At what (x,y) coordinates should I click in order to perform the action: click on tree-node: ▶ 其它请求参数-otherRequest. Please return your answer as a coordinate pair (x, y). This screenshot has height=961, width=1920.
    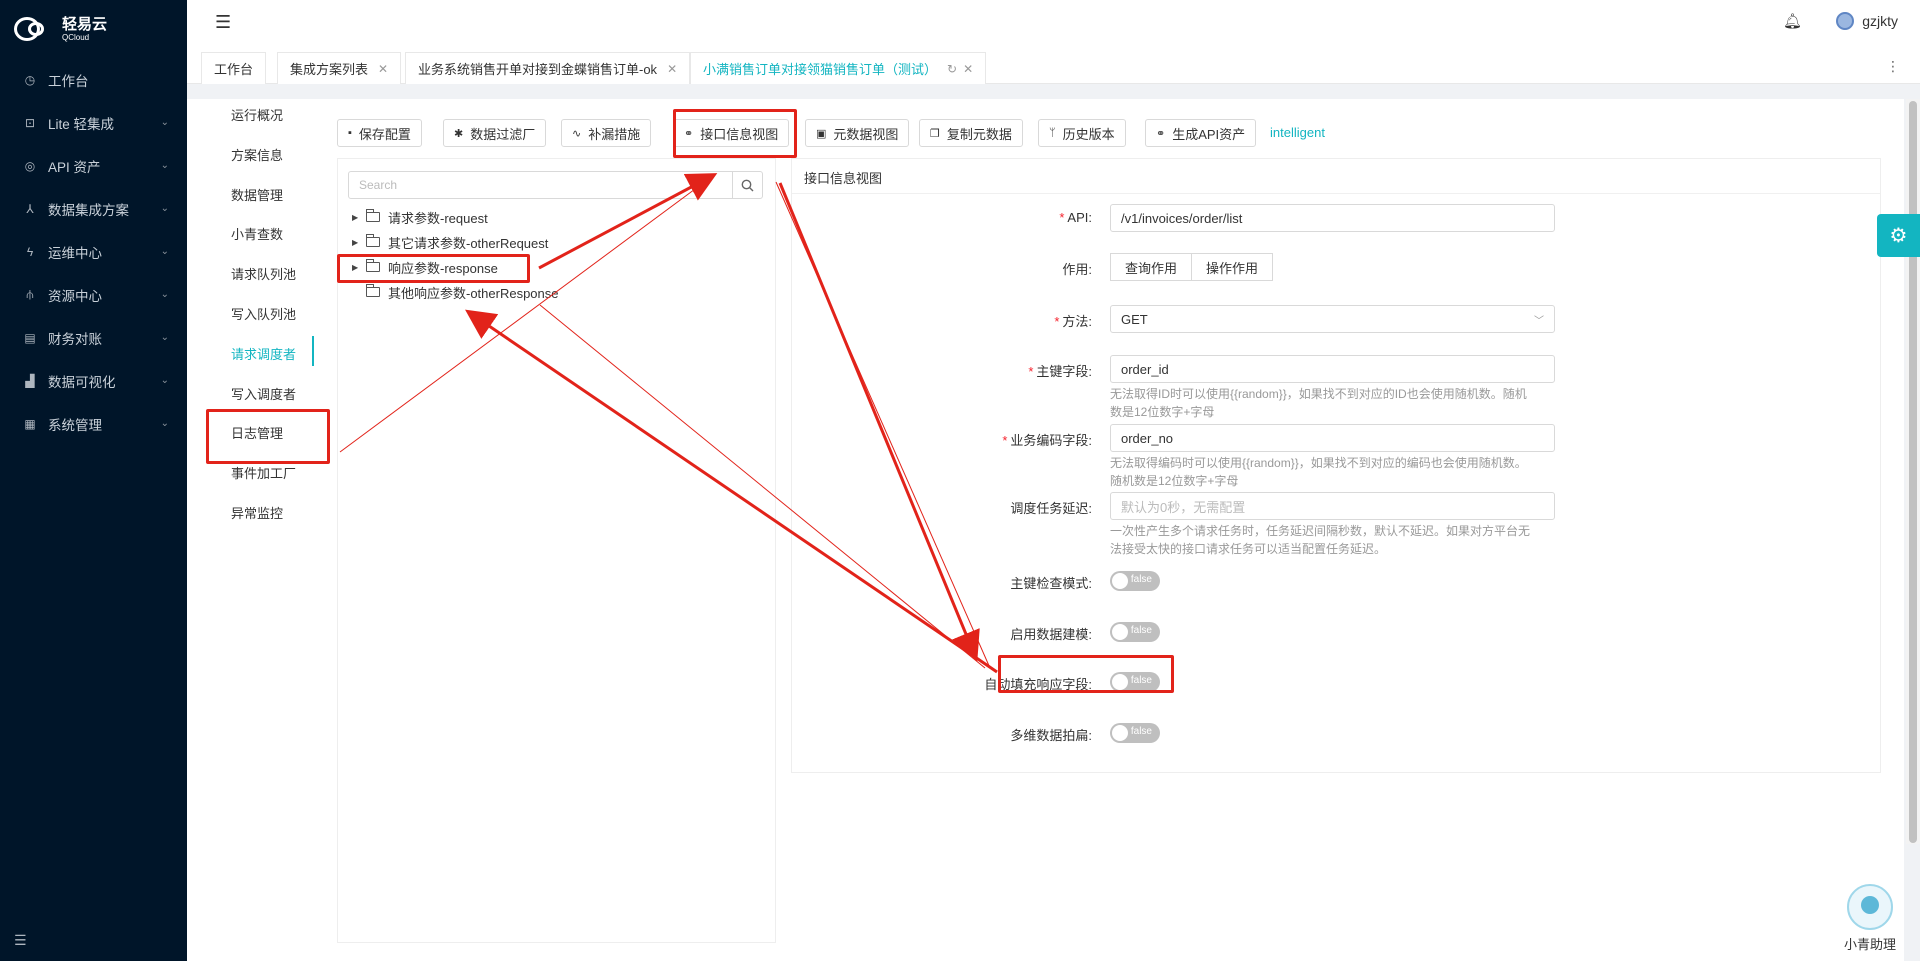
    Looking at the image, I should click on (450, 242).